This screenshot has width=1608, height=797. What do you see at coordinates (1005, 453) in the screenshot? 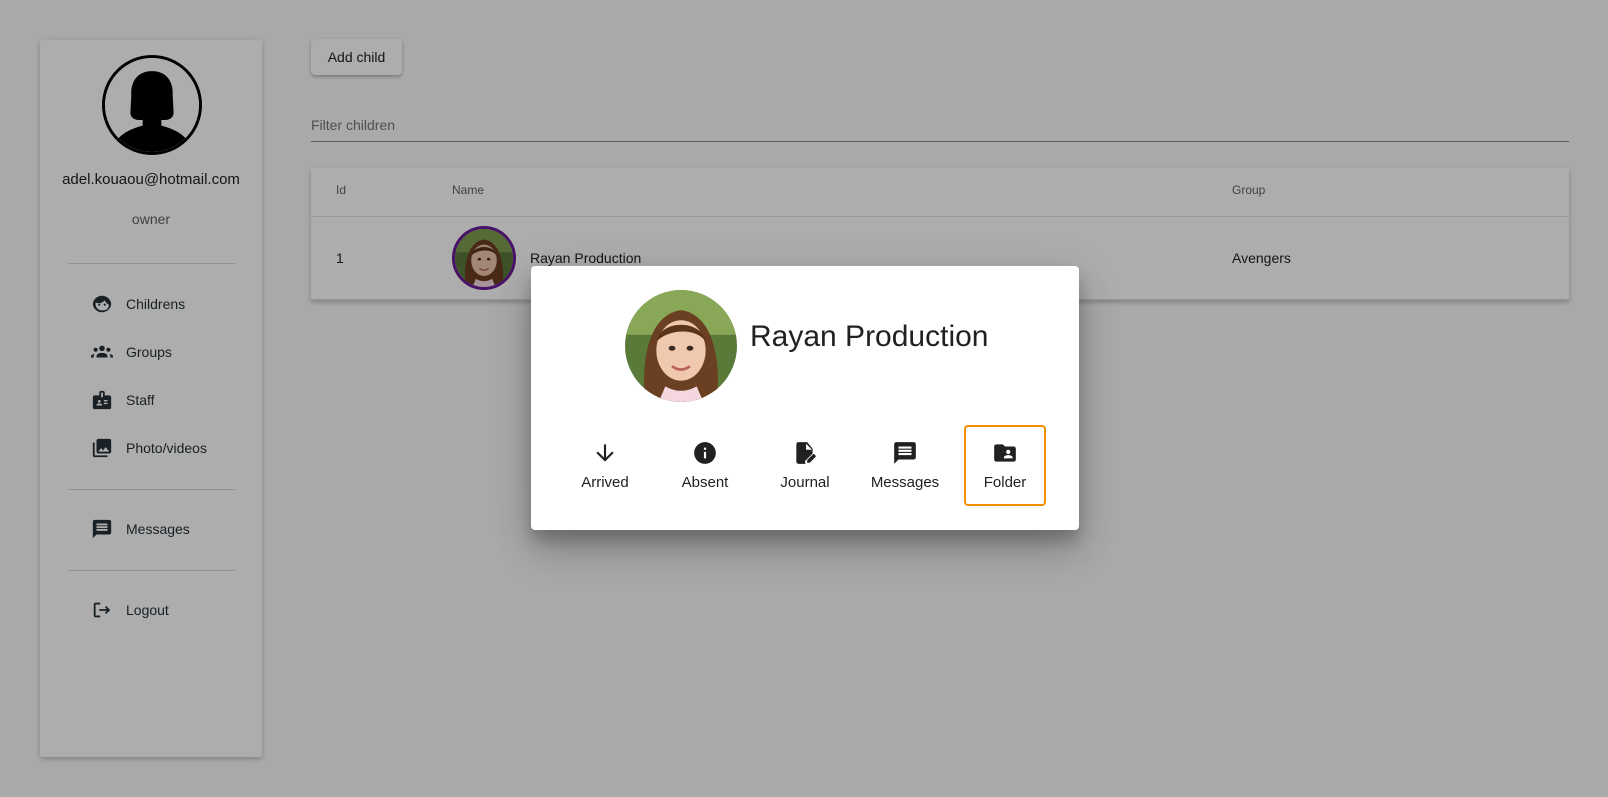
I see `folder-shared-icon` at bounding box center [1005, 453].